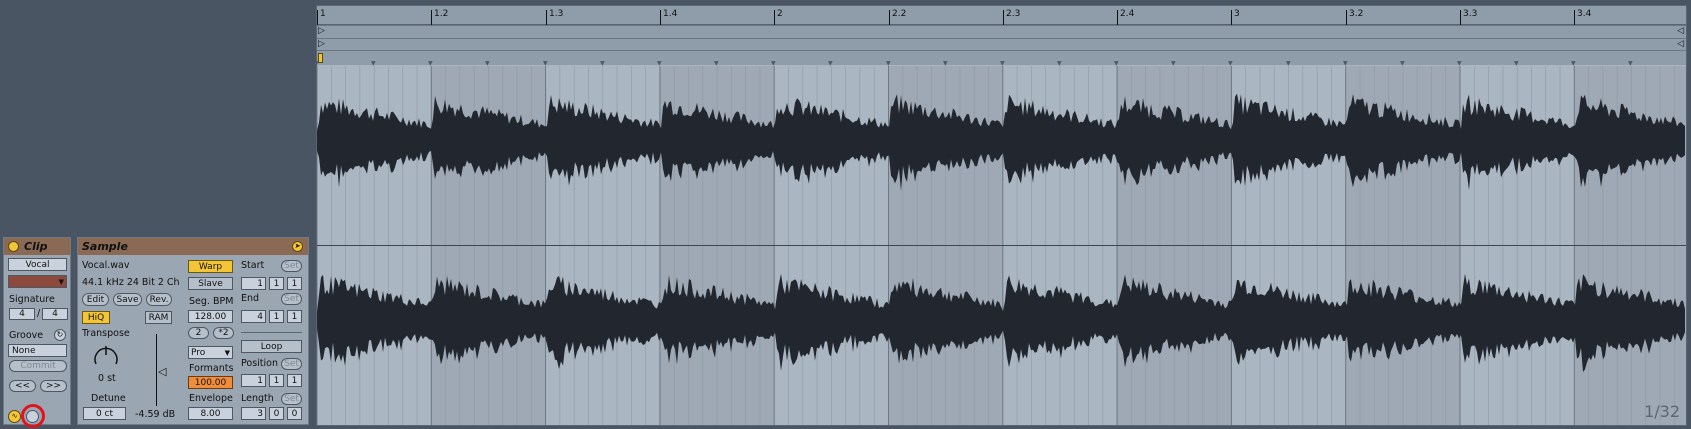  I want to click on transpose-knob, so click(106, 355).